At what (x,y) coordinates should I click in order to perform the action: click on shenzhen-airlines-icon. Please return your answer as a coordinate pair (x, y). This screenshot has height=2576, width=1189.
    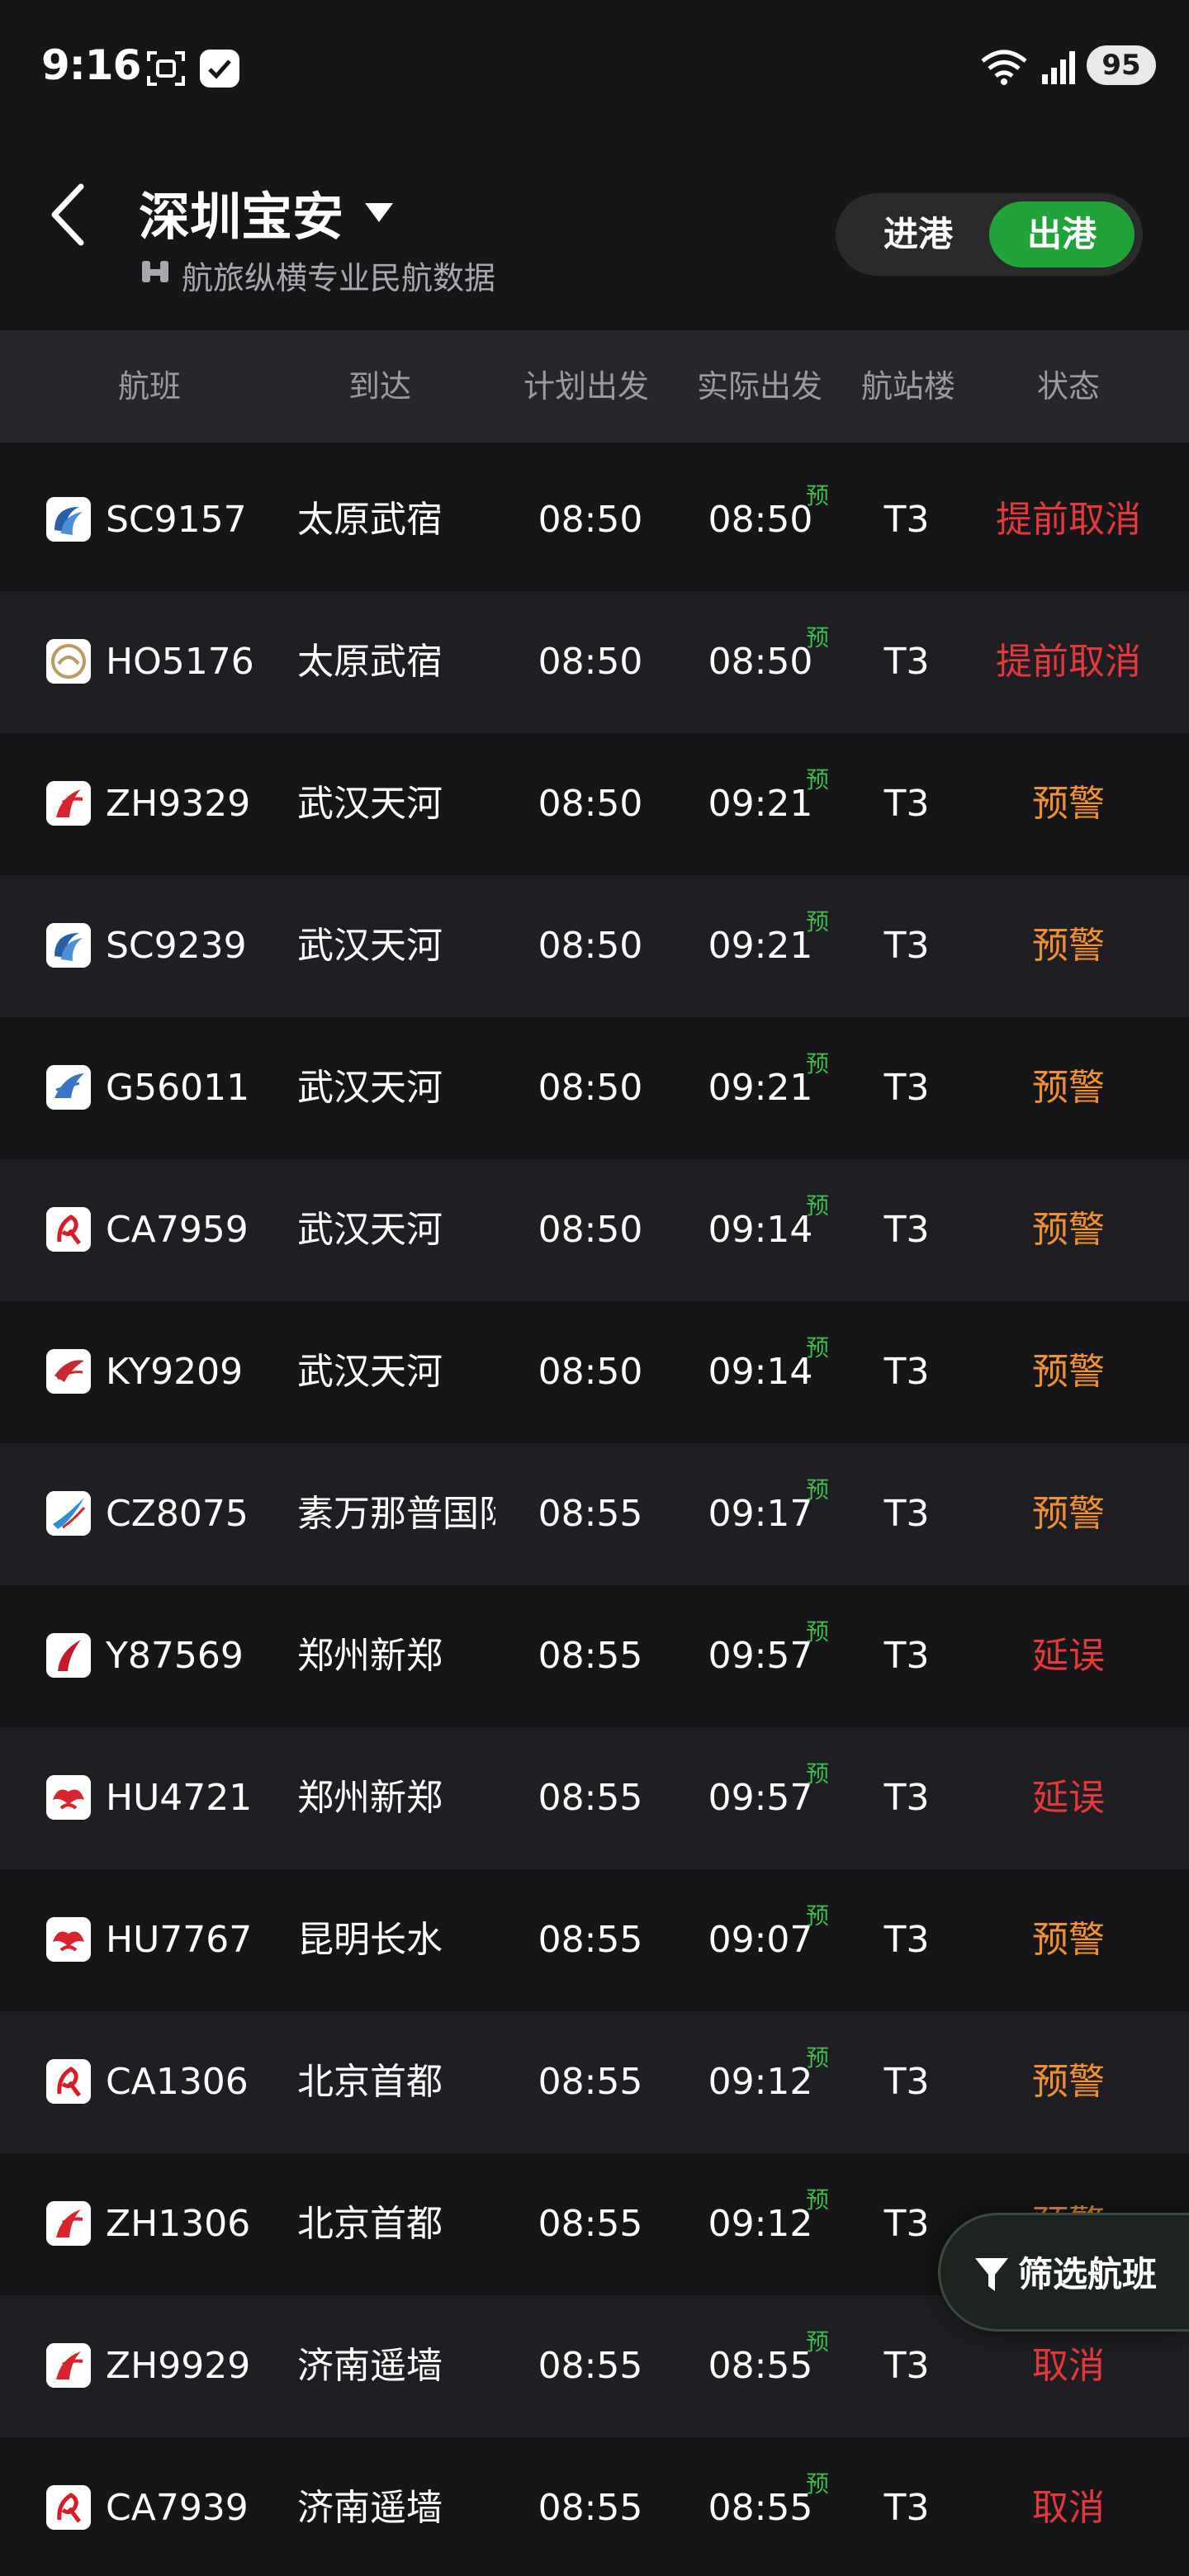
    Looking at the image, I should click on (68, 2365).